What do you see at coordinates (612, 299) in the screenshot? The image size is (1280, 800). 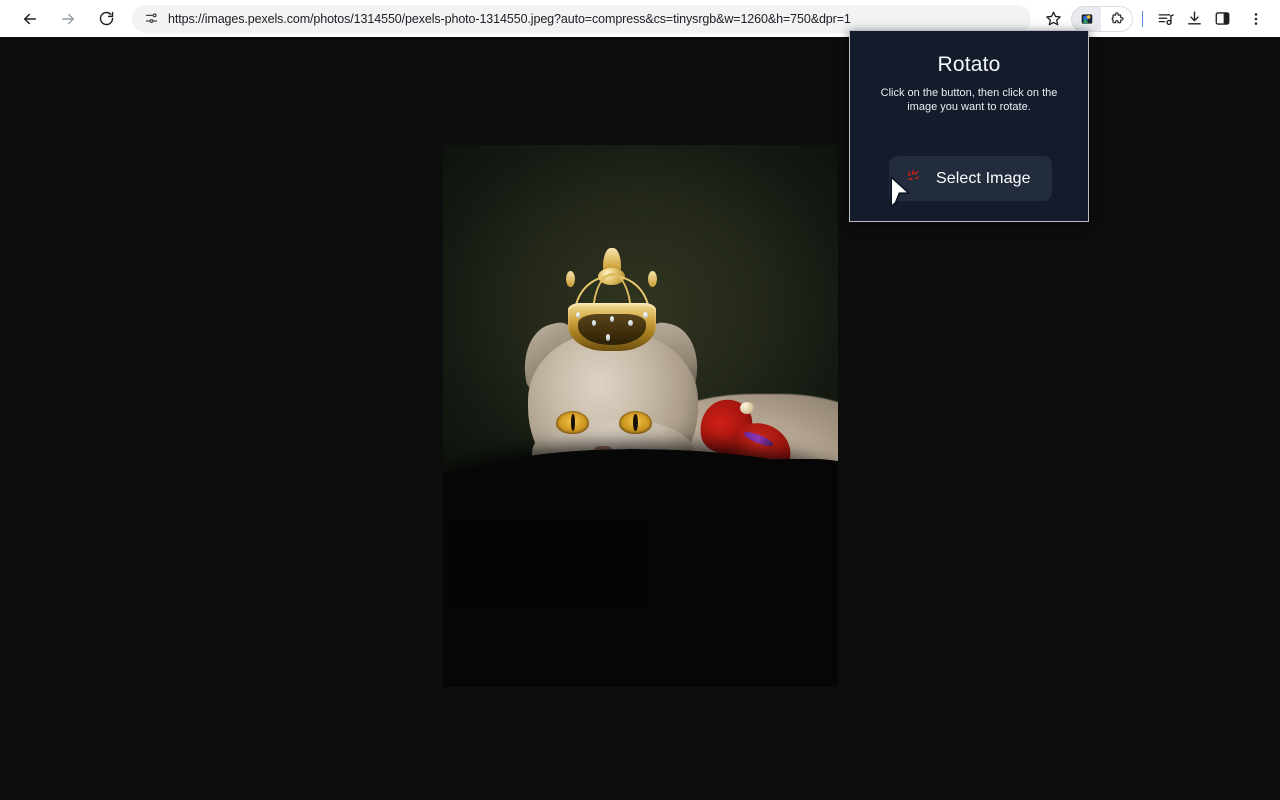 I see `gold-crown` at bounding box center [612, 299].